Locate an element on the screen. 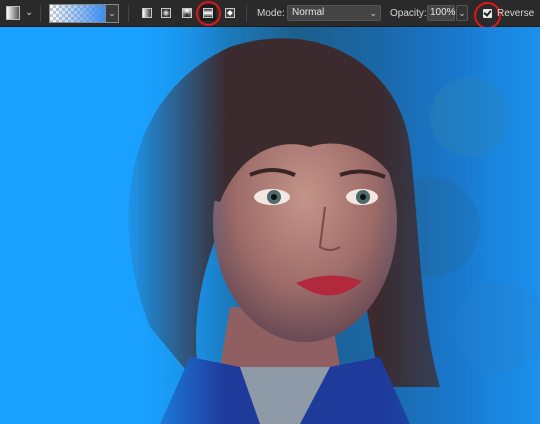  mode-label: Mode: is located at coordinates (271, 13).